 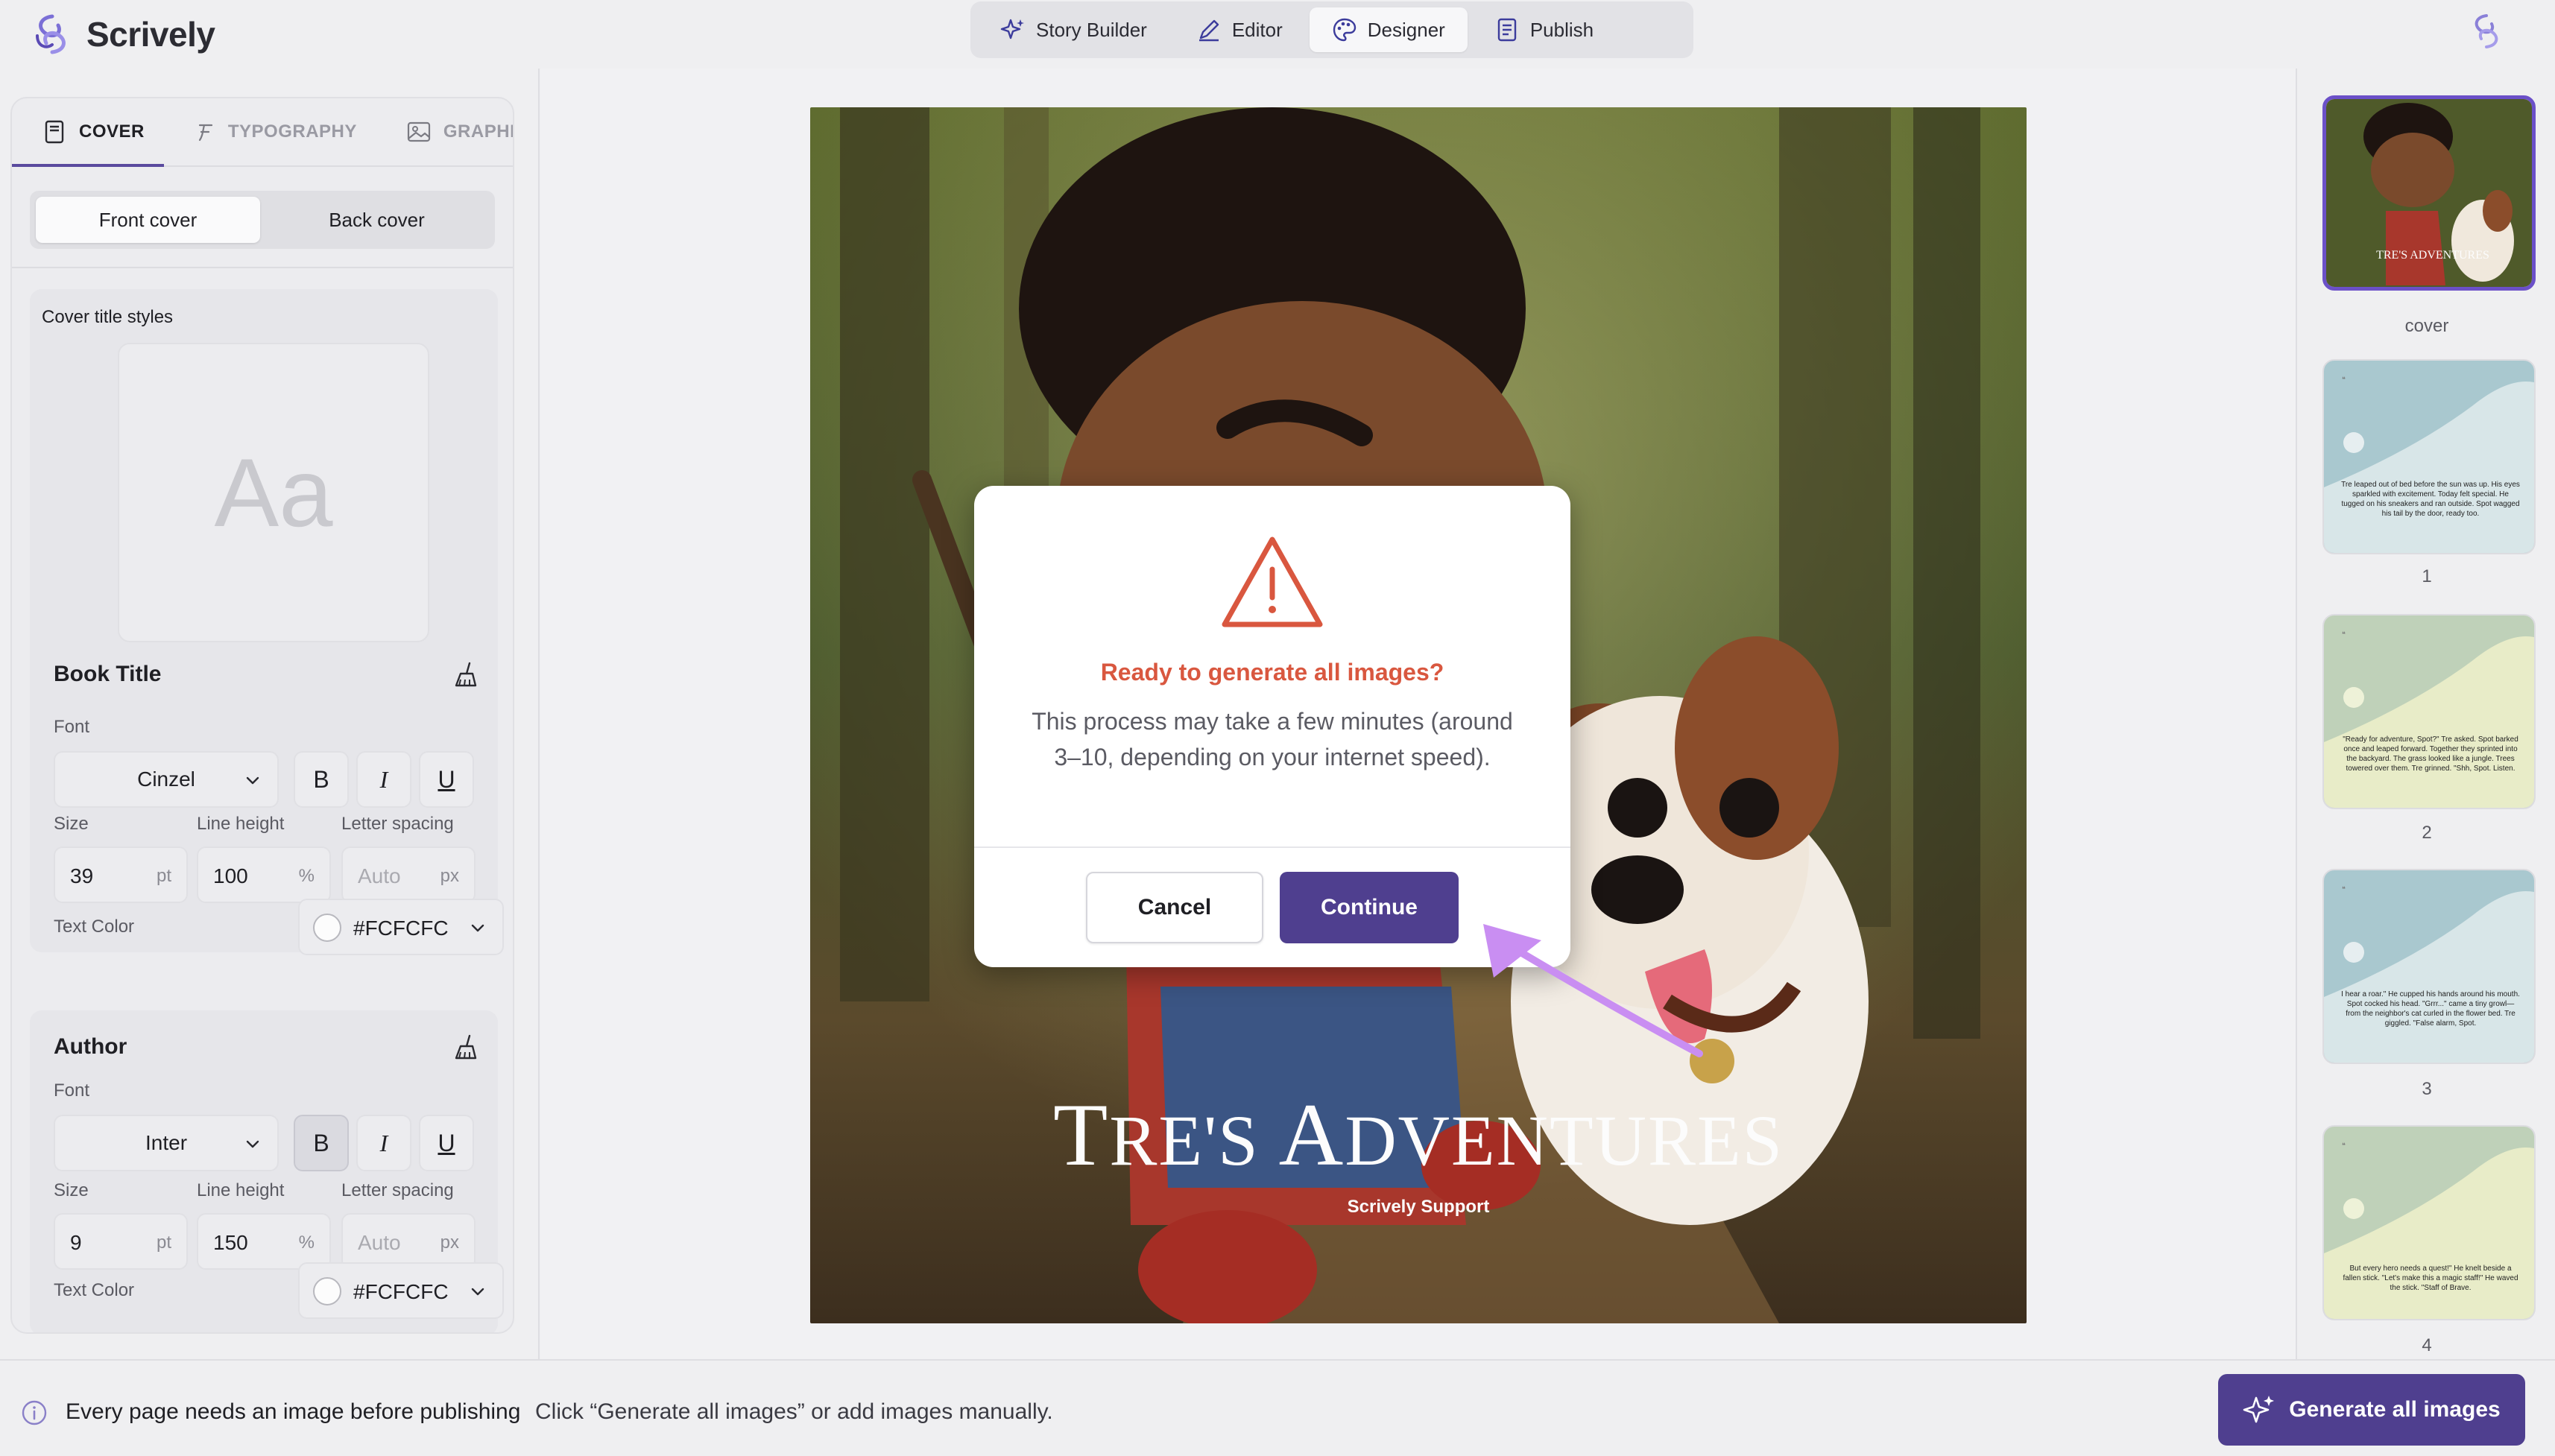 I want to click on text-color-label: Text Color, so click(x=94, y=1290).